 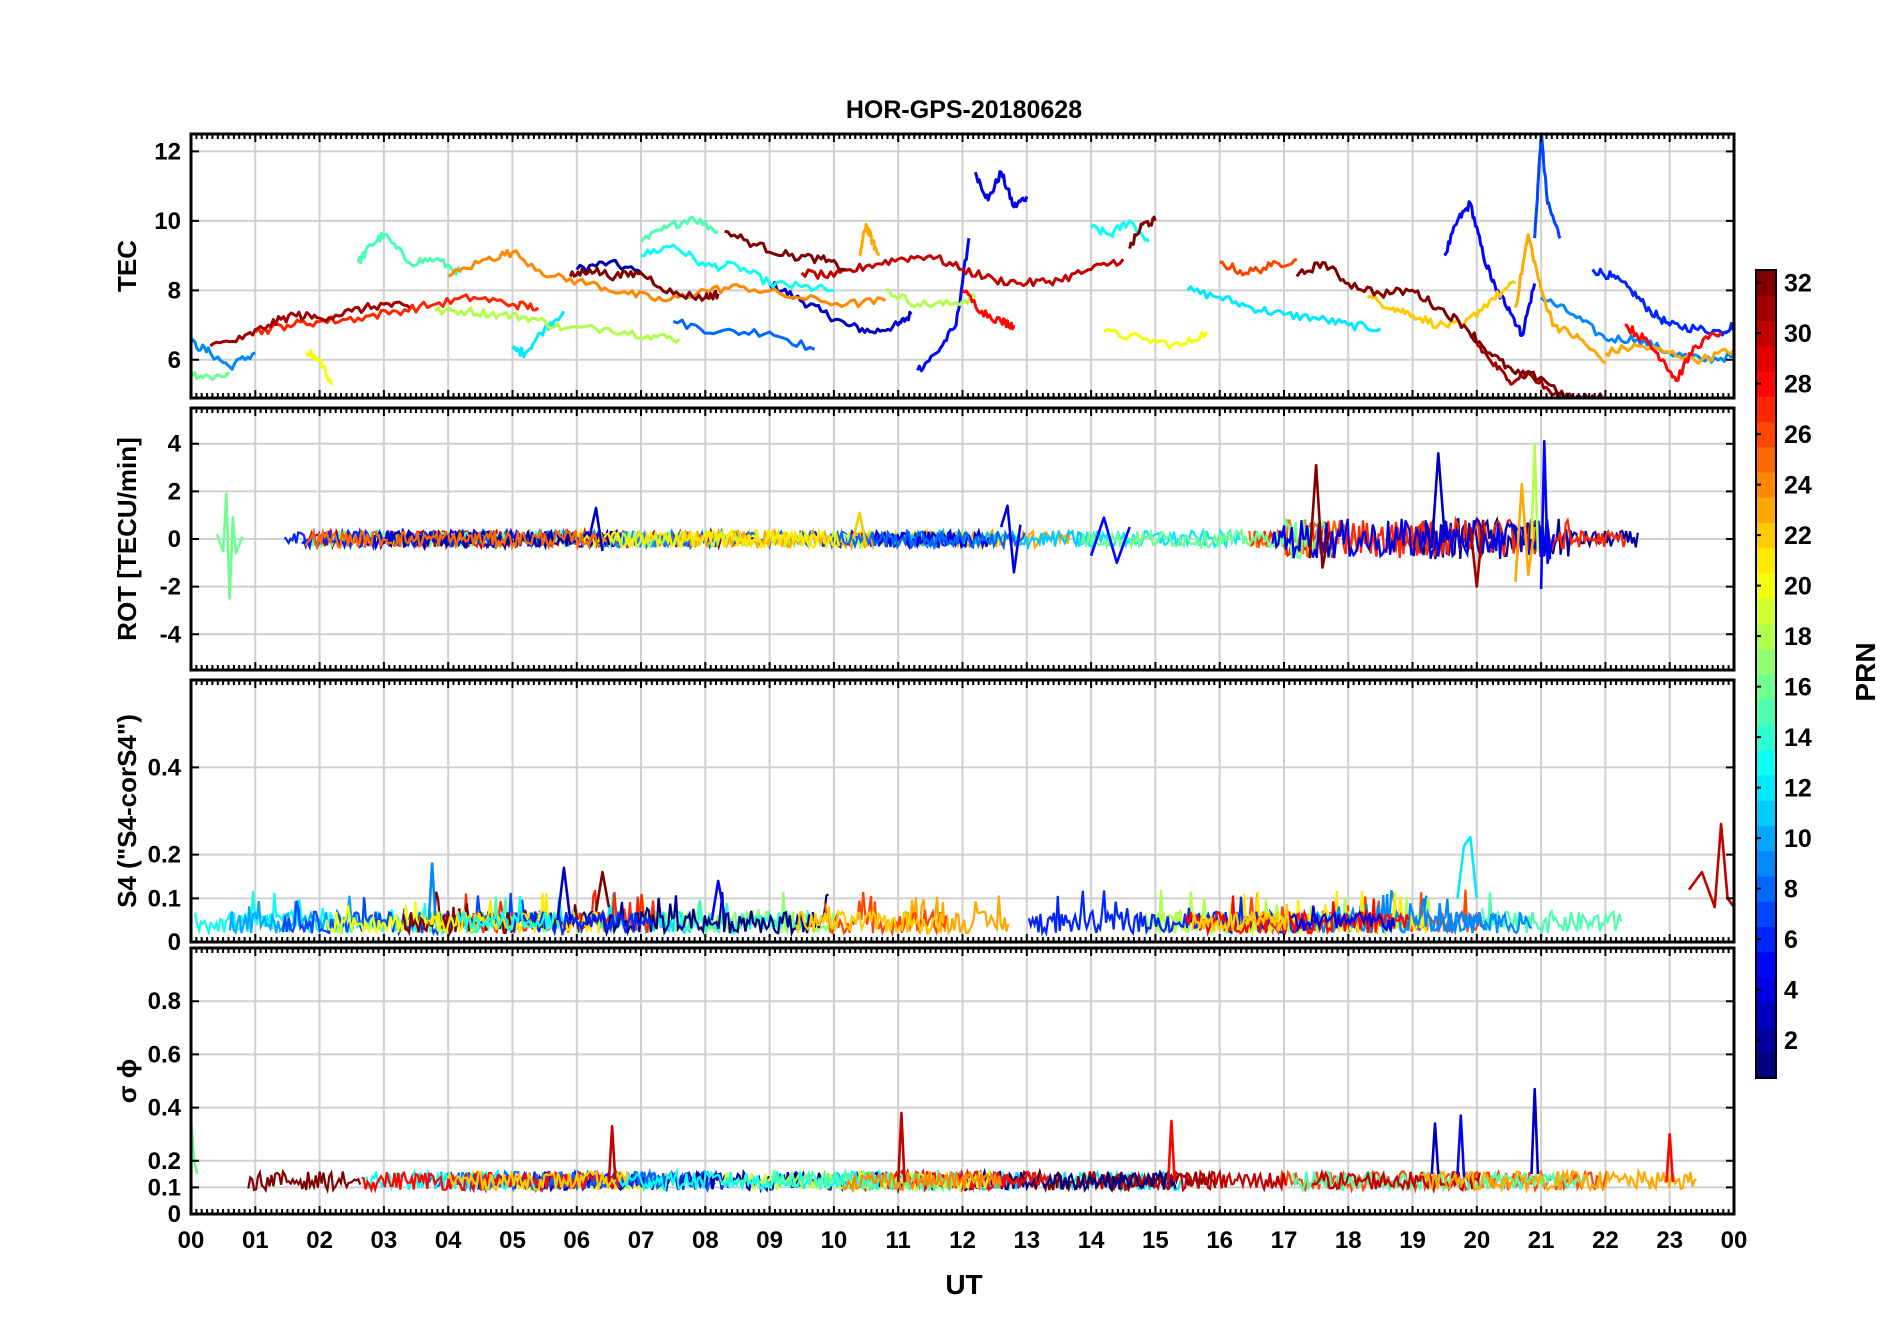 What do you see at coordinates (384, 1240) in the screenshot?
I see `x-tick-label: 03` at bounding box center [384, 1240].